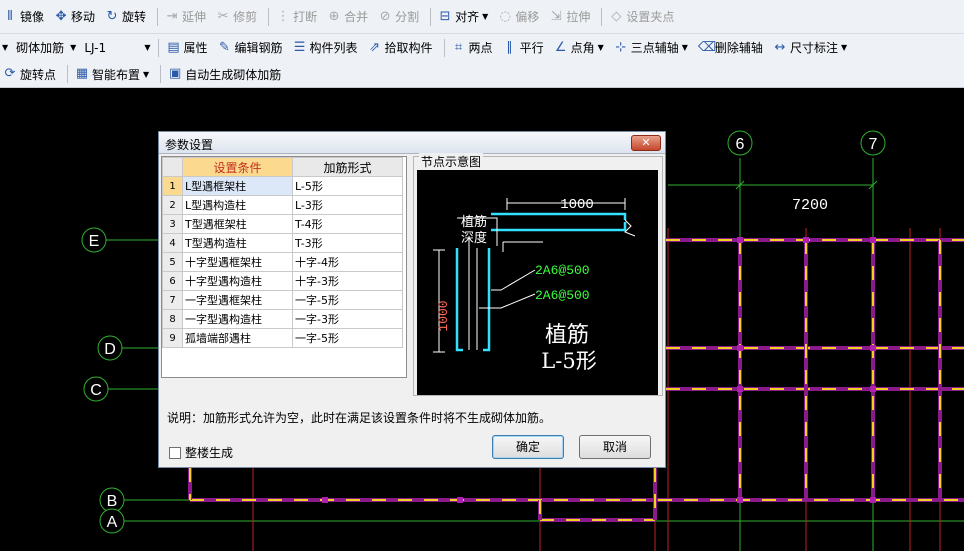 The image size is (964, 551). What do you see at coordinates (407, 17) in the screenshot?
I see `toolbar-btn-label: 分割` at bounding box center [407, 17].